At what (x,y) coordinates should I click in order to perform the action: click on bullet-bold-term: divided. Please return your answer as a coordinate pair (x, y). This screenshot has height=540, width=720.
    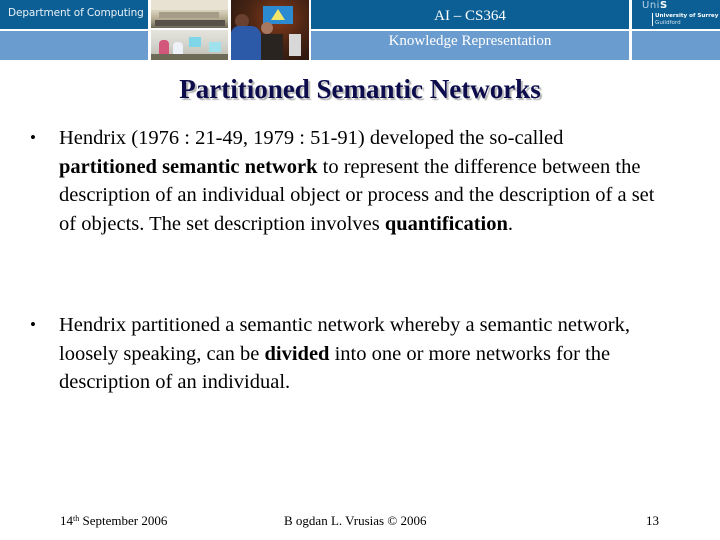
    Looking at the image, I should click on (297, 353).